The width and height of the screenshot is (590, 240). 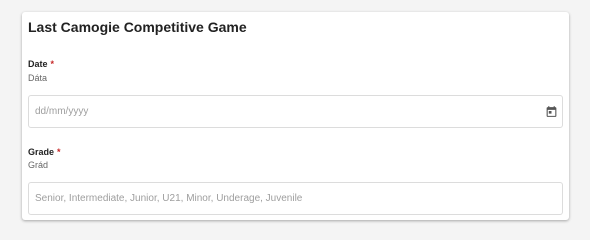 I want to click on card-title: Last Camogie Competitive Game, so click(x=137, y=27).